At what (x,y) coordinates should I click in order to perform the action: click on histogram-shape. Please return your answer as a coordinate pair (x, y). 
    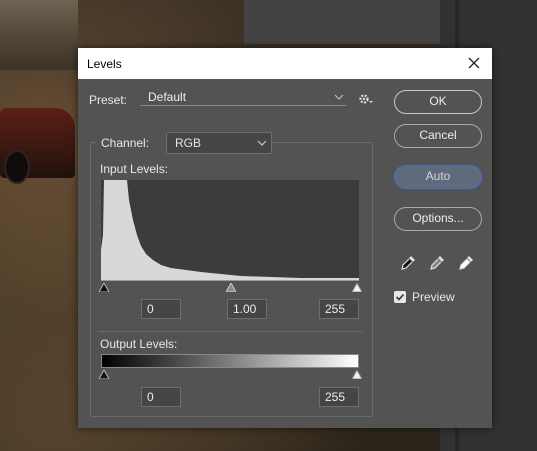
    Looking at the image, I should click on (230, 230).